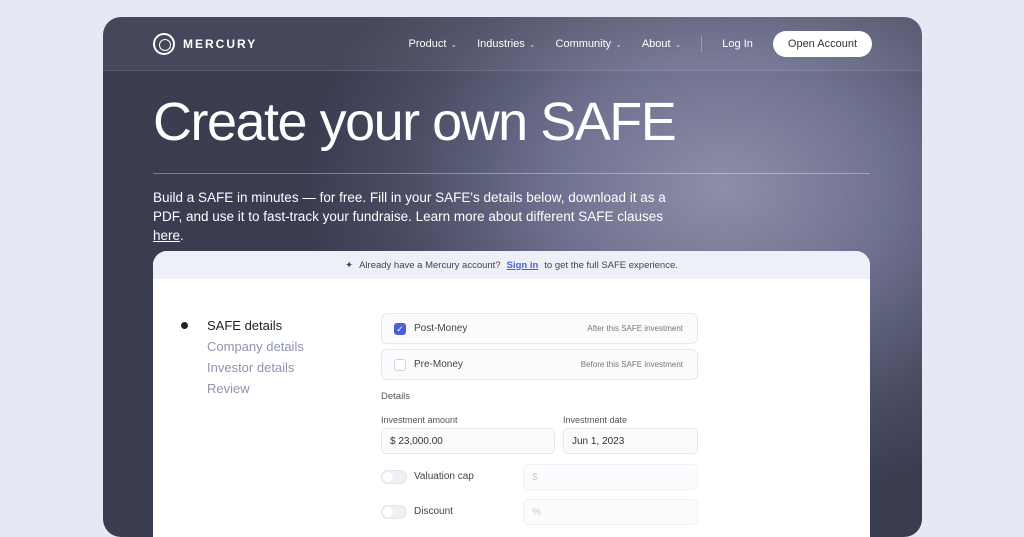 Image resolution: width=1024 pixels, height=537 pixels. I want to click on valuation-cap-toggle, so click(394, 477).